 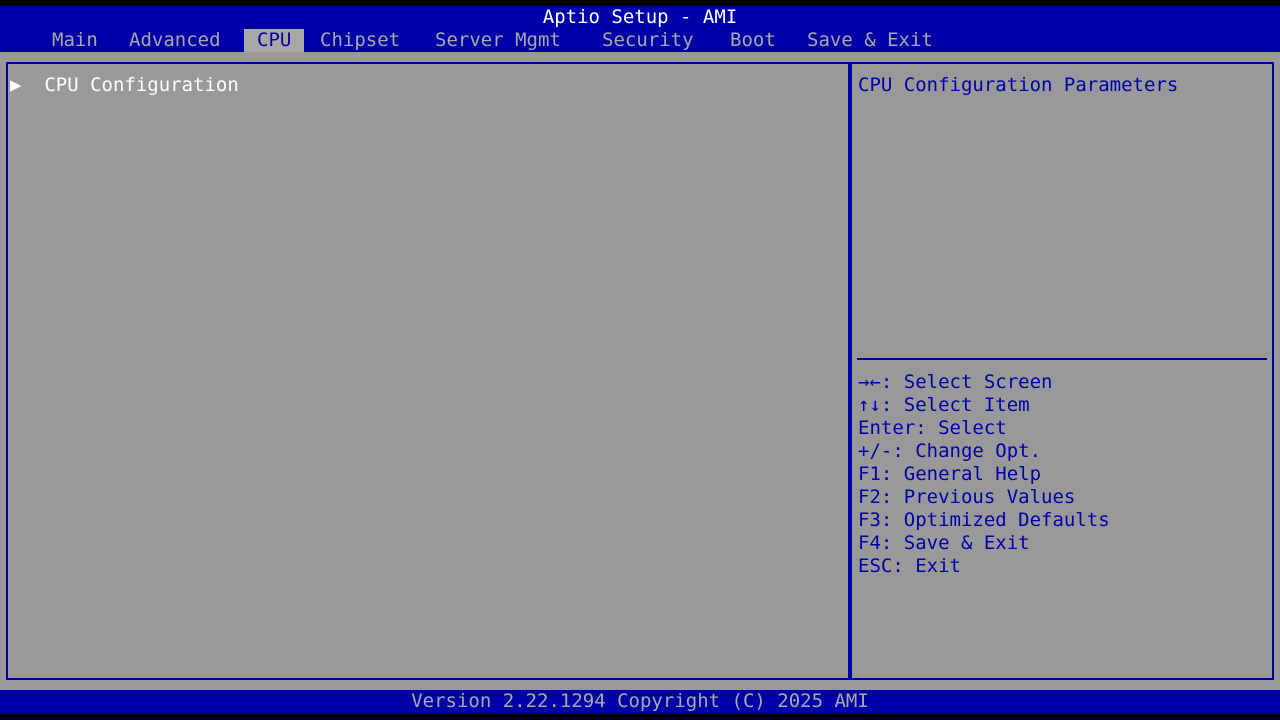 I want to click on key-help-f1: F1: General Help, so click(x=950, y=474).